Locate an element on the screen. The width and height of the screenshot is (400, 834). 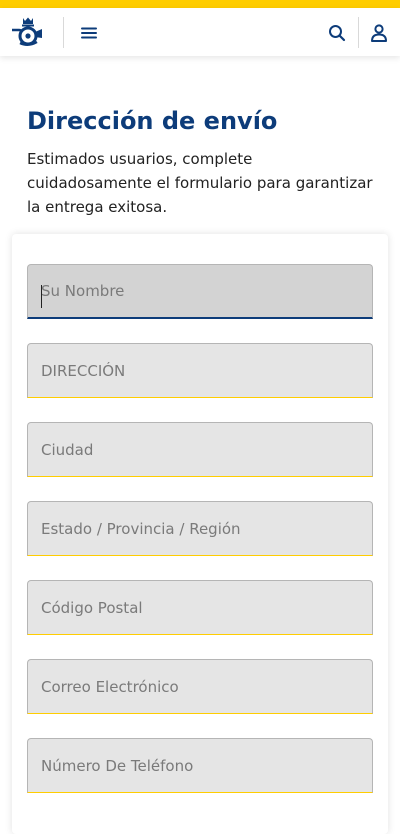
hamburger-menu-icon is located at coordinates (90, 33).